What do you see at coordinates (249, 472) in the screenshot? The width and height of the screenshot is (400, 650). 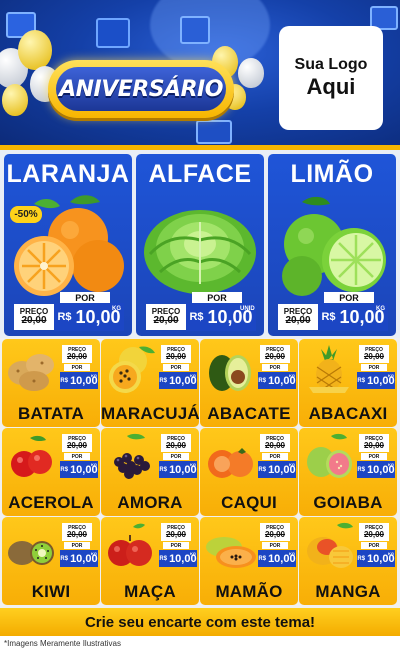 I see `product-card-persimmon: PREÇO 20,00 POR R$ 10,00 KG CAQUI` at bounding box center [249, 472].